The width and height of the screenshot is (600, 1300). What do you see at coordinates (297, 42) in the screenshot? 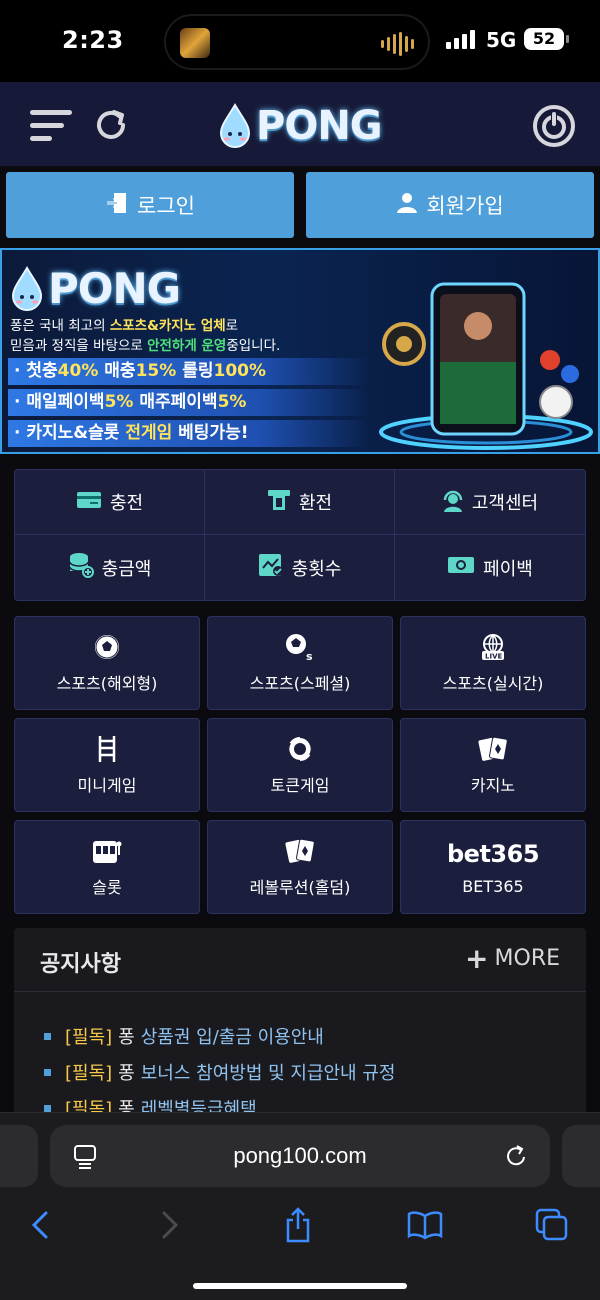
I see `dynamic-island` at bounding box center [297, 42].